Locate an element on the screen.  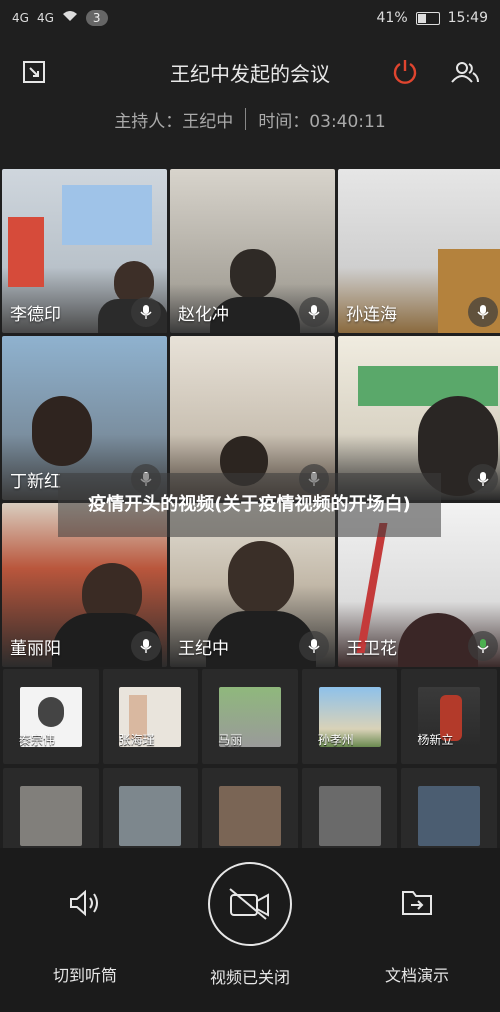
meeting-header: 王纪中发起的会议 is located at coordinates (250, 72).